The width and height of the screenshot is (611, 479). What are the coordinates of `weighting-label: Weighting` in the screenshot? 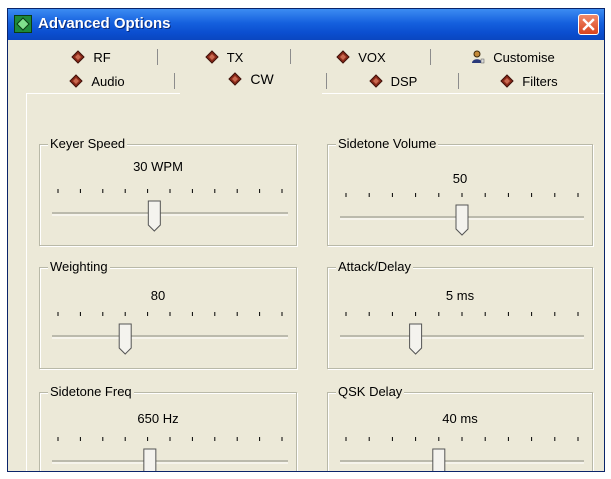 It's located at (79, 266).